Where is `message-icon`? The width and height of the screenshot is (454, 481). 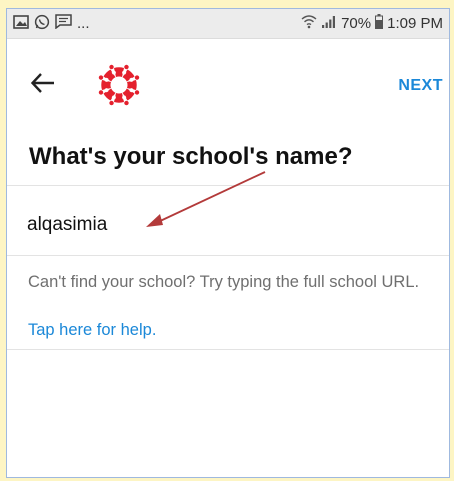 message-icon is located at coordinates (63, 23).